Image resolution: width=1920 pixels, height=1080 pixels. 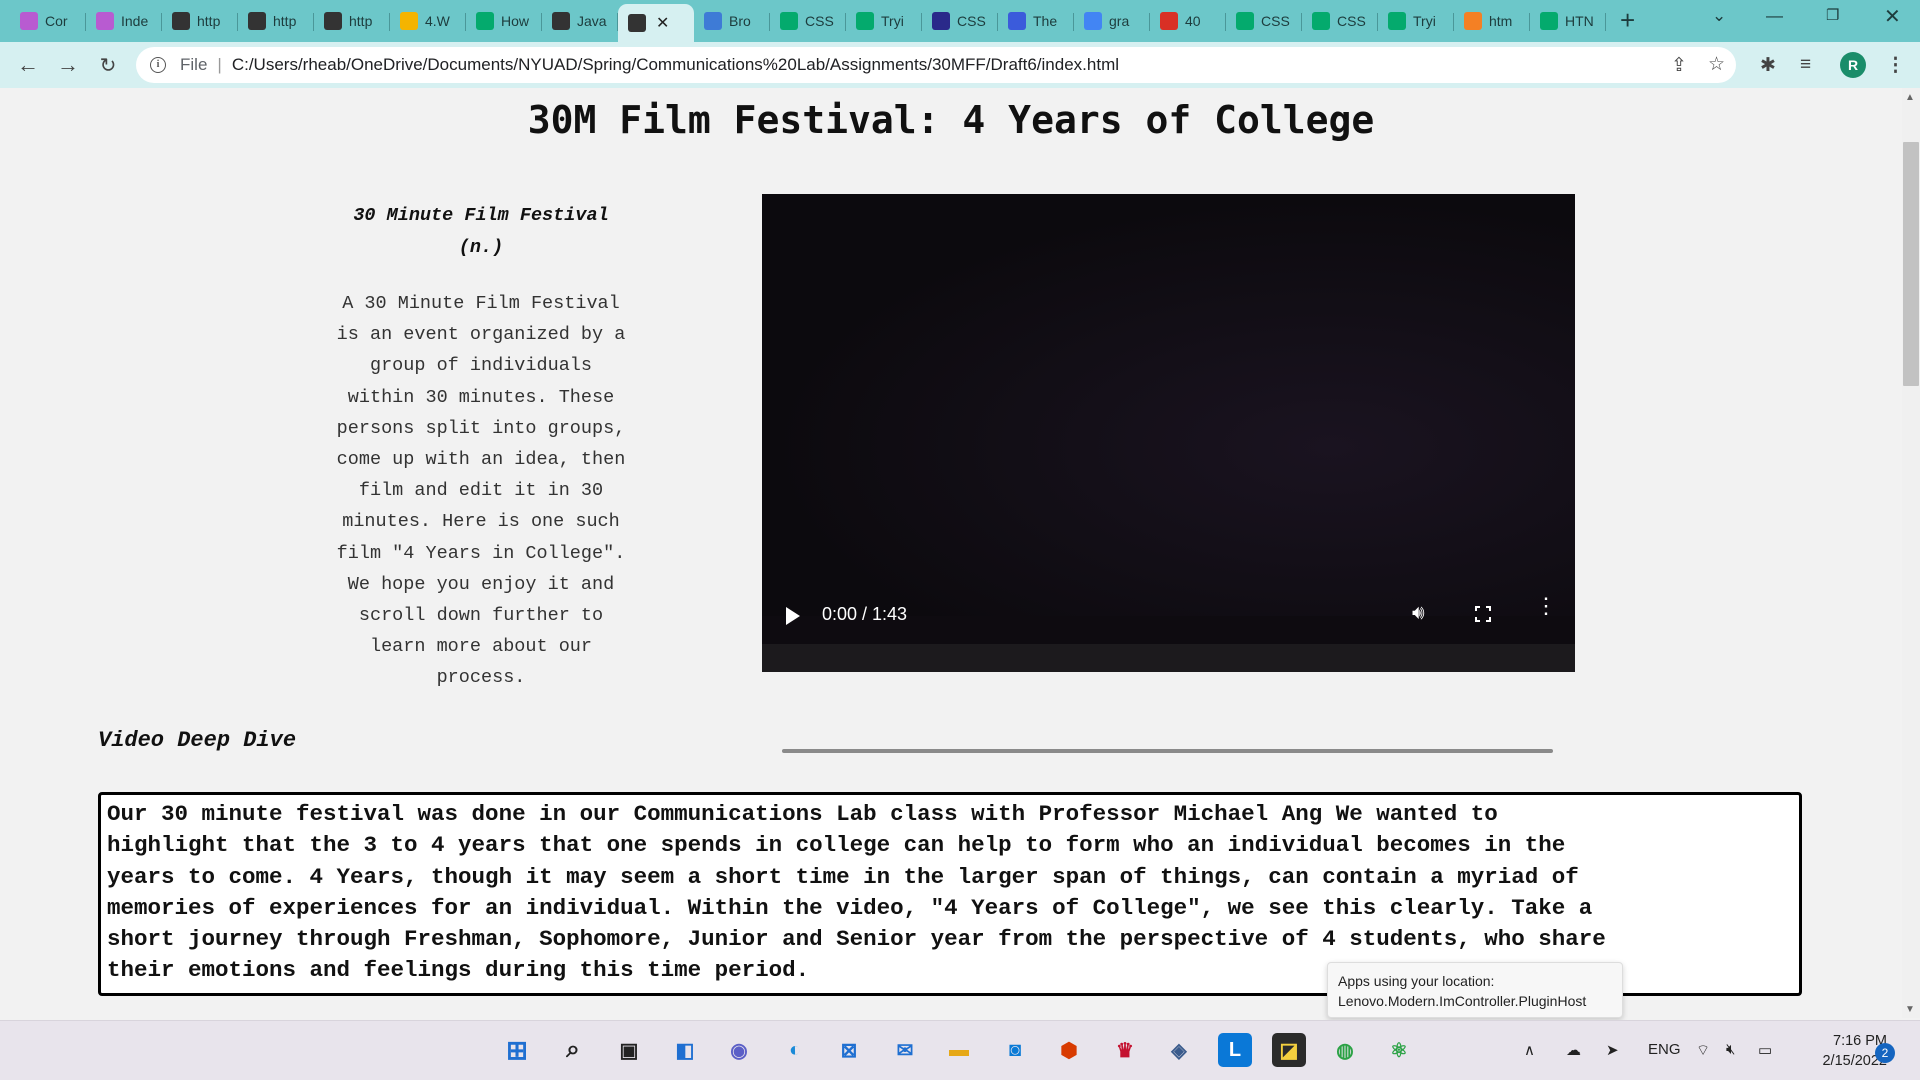 I want to click on fullscreen-icon, so click(x=1483, y=614).